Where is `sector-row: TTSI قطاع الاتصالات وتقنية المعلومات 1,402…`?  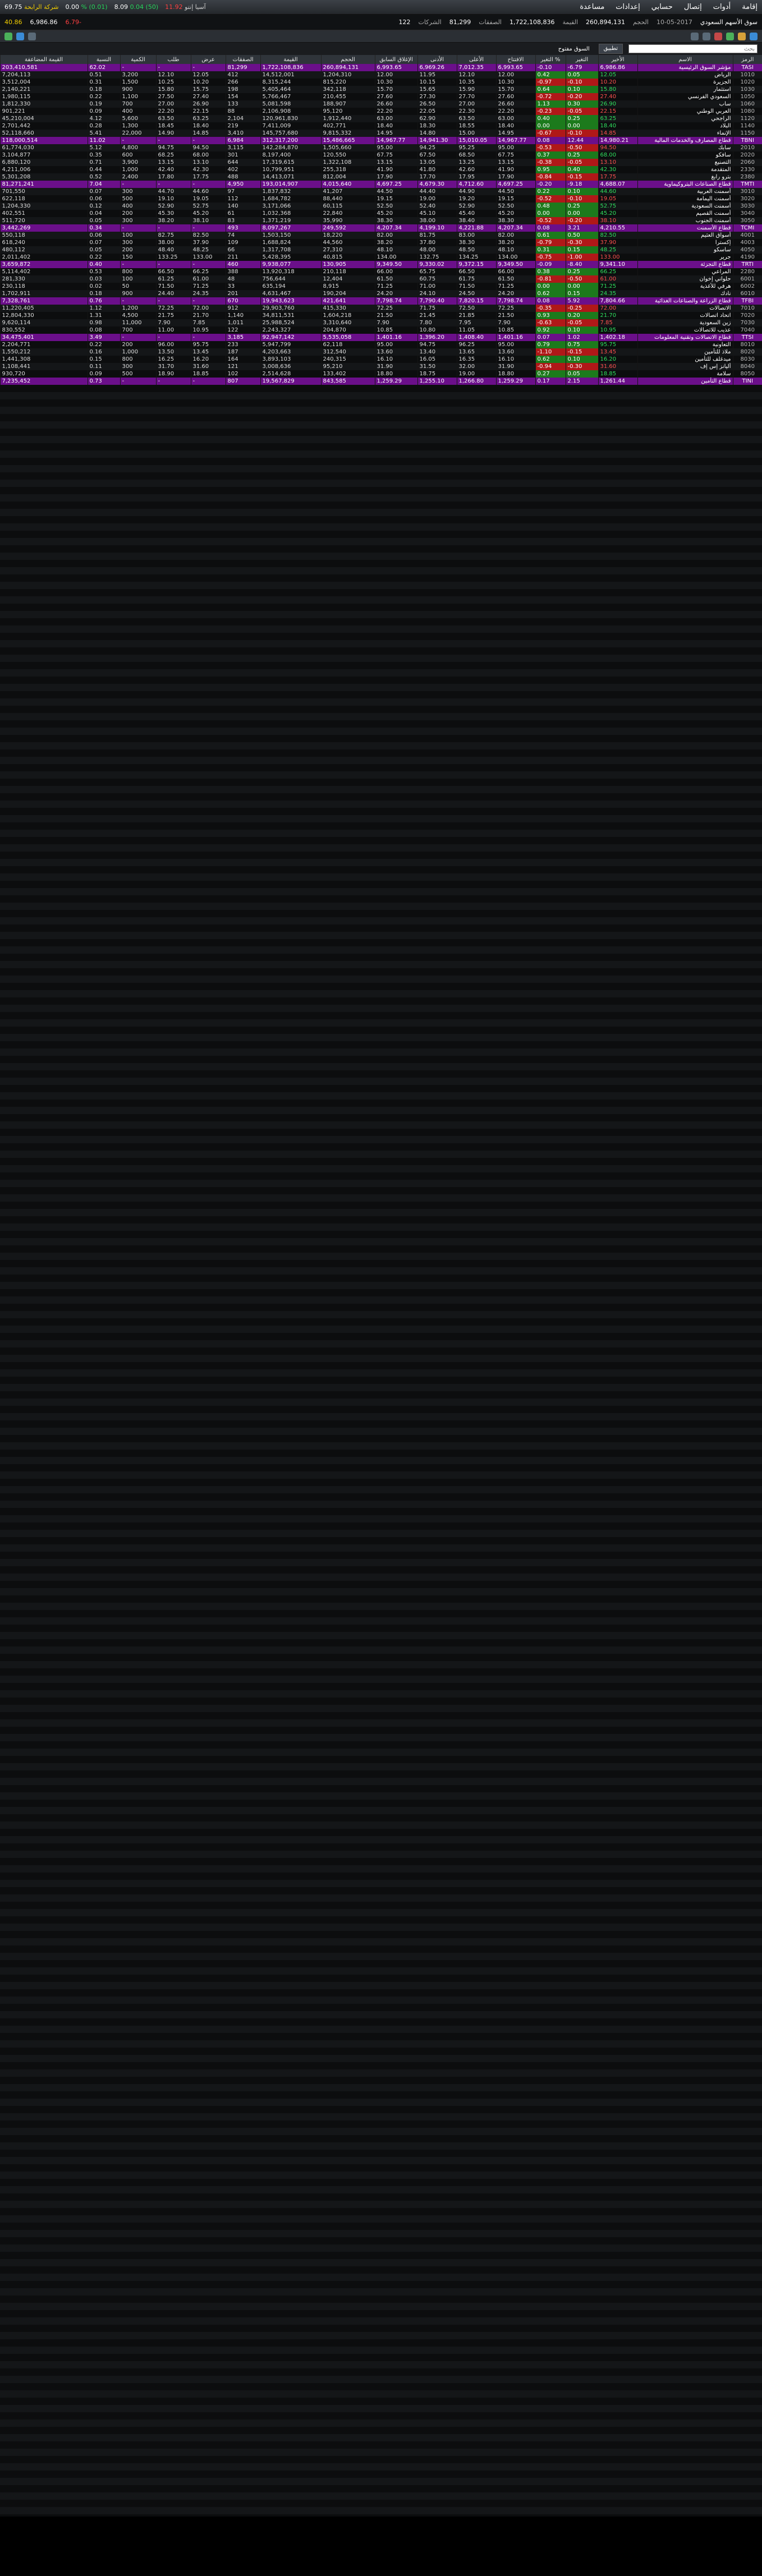 sector-row: TTSI قطاع الاتصالات وتقنية المعلومات 1,402… is located at coordinates (381, 337).